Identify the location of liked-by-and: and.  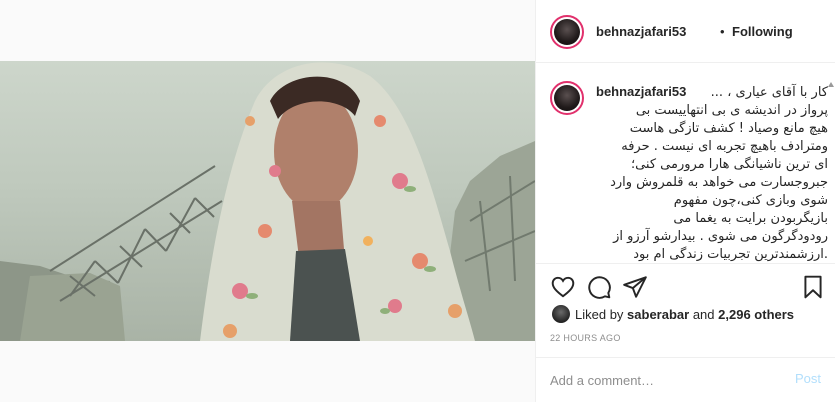
(703, 314).